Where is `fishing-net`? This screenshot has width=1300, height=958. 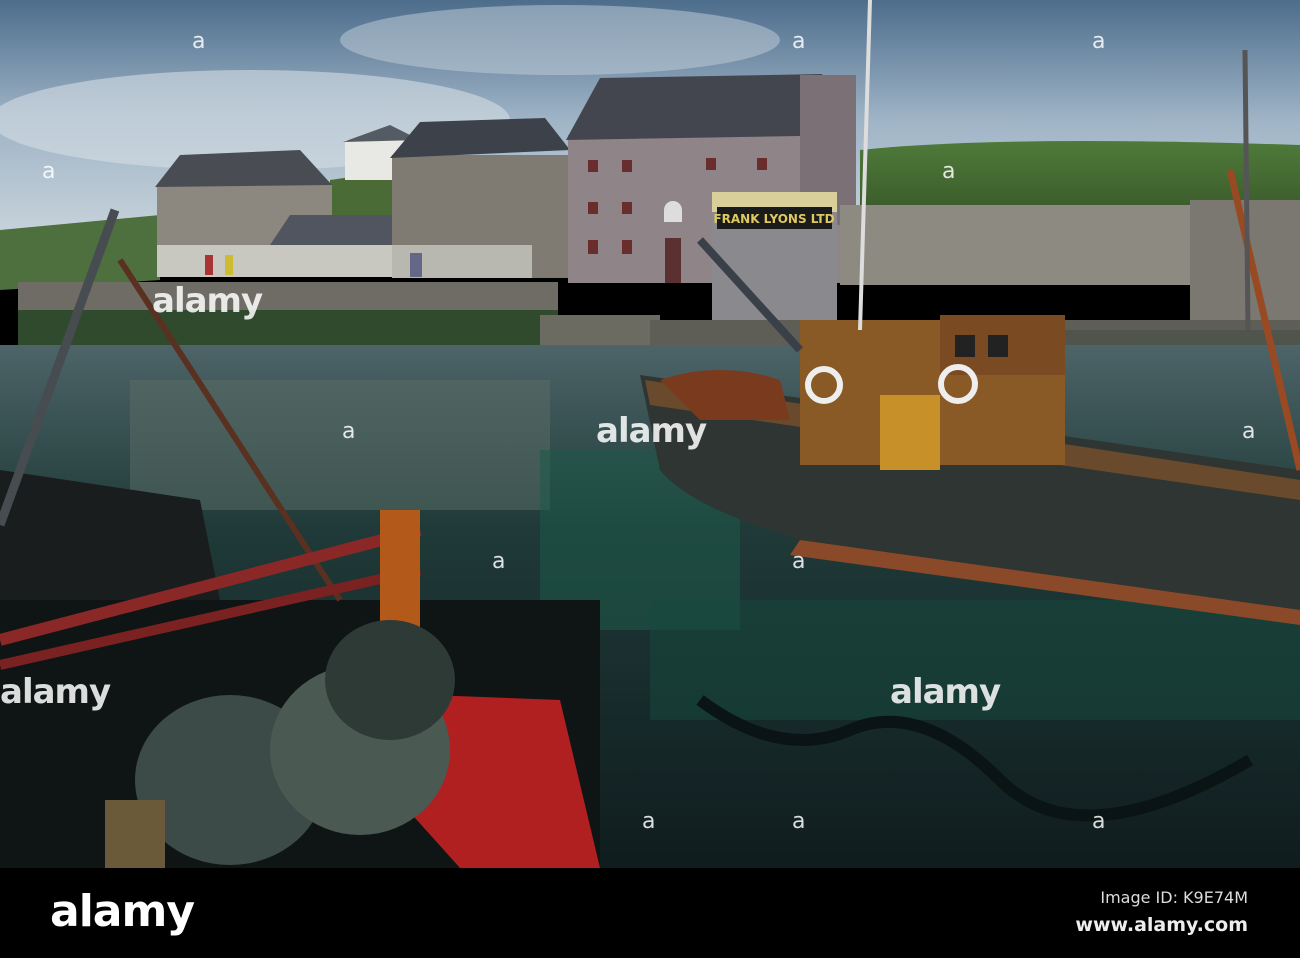 fishing-net is located at coordinates (390, 680).